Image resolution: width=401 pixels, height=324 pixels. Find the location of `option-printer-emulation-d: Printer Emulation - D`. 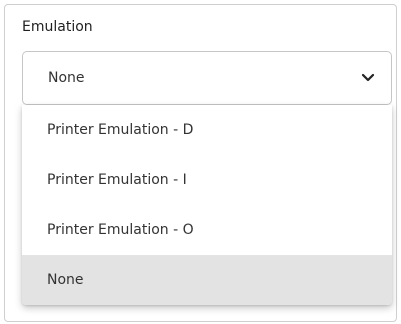

option-printer-emulation-d: Printer Emulation - D is located at coordinates (207, 130).